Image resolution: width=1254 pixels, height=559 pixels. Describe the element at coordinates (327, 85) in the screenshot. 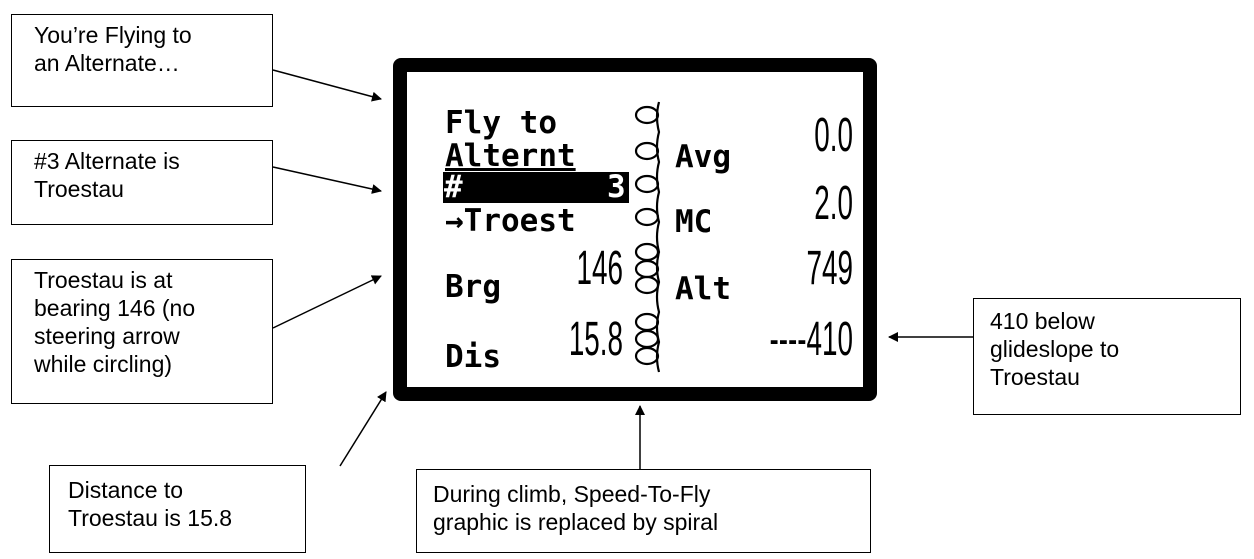

I see `arrow-flying-alternate` at that location.